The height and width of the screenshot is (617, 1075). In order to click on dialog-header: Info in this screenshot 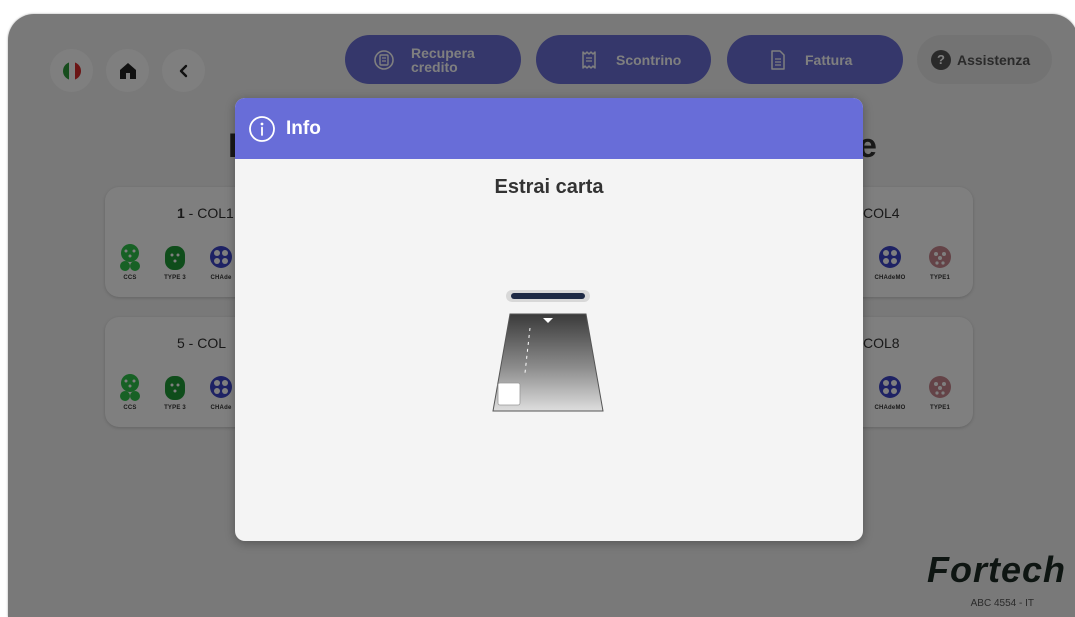, I will do `click(549, 128)`.